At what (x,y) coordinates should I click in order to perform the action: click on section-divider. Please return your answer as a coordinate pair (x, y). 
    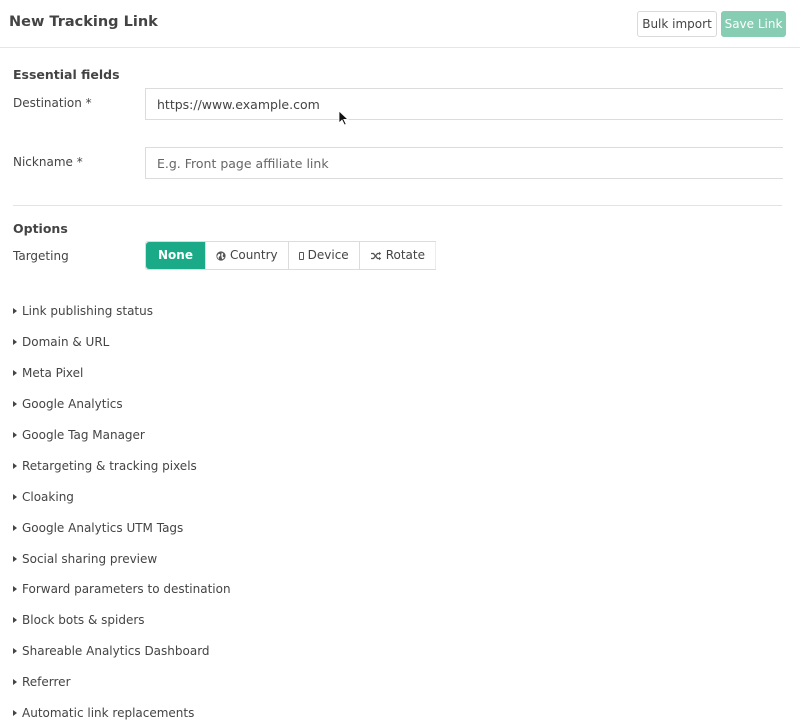
    Looking at the image, I should click on (397, 205).